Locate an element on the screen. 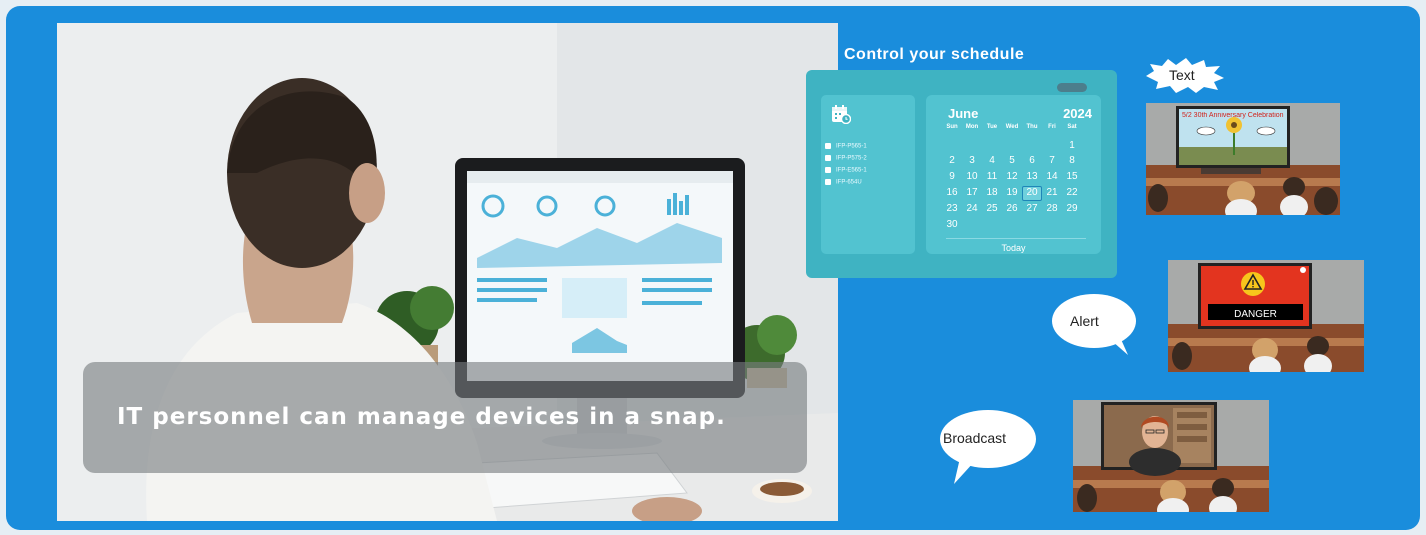  calendar-day: 20 is located at coordinates (1032, 192).